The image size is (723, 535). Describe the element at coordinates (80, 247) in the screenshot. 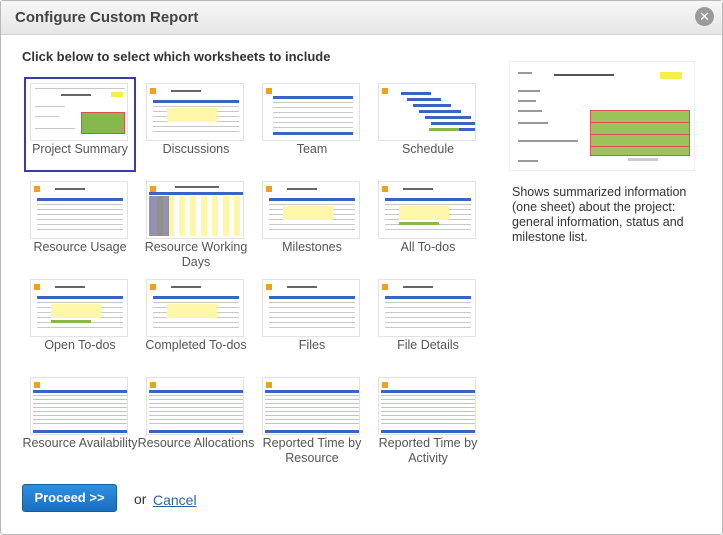

I see `worksheet-label: Resource Usage` at that location.